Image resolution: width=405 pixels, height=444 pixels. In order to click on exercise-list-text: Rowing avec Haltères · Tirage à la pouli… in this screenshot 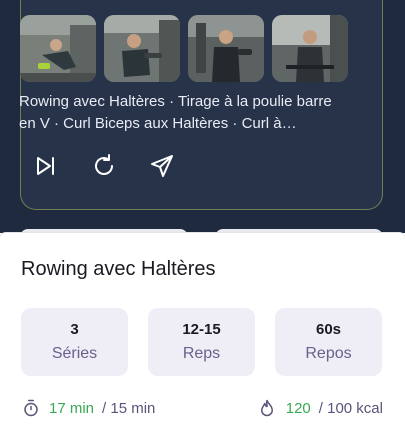, I will do `click(175, 112)`.